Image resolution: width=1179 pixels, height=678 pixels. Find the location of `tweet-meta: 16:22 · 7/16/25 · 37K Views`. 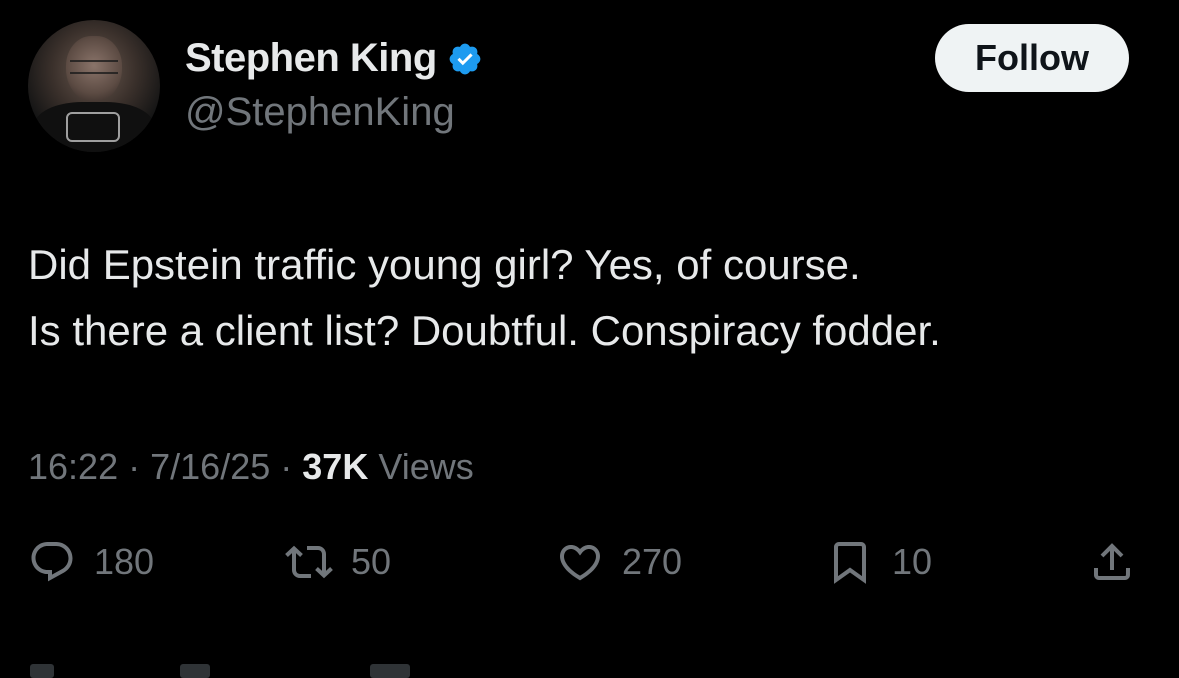

tweet-meta: 16:22 · 7/16/25 · 37K Views is located at coordinates (251, 467).